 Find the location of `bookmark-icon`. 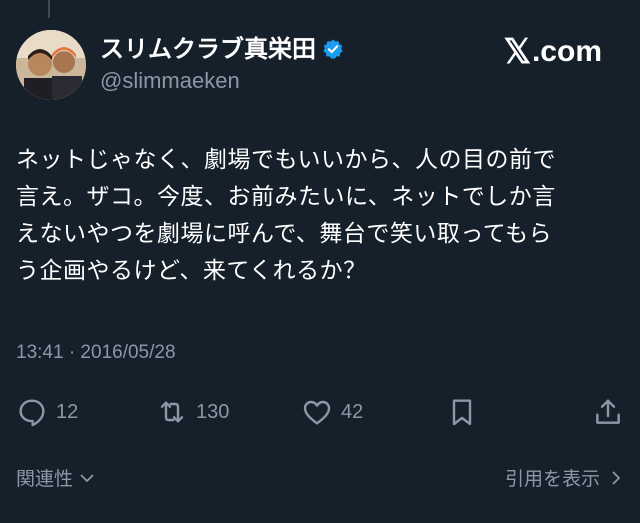

bookmark-icon is located at coordinates (462, 412).